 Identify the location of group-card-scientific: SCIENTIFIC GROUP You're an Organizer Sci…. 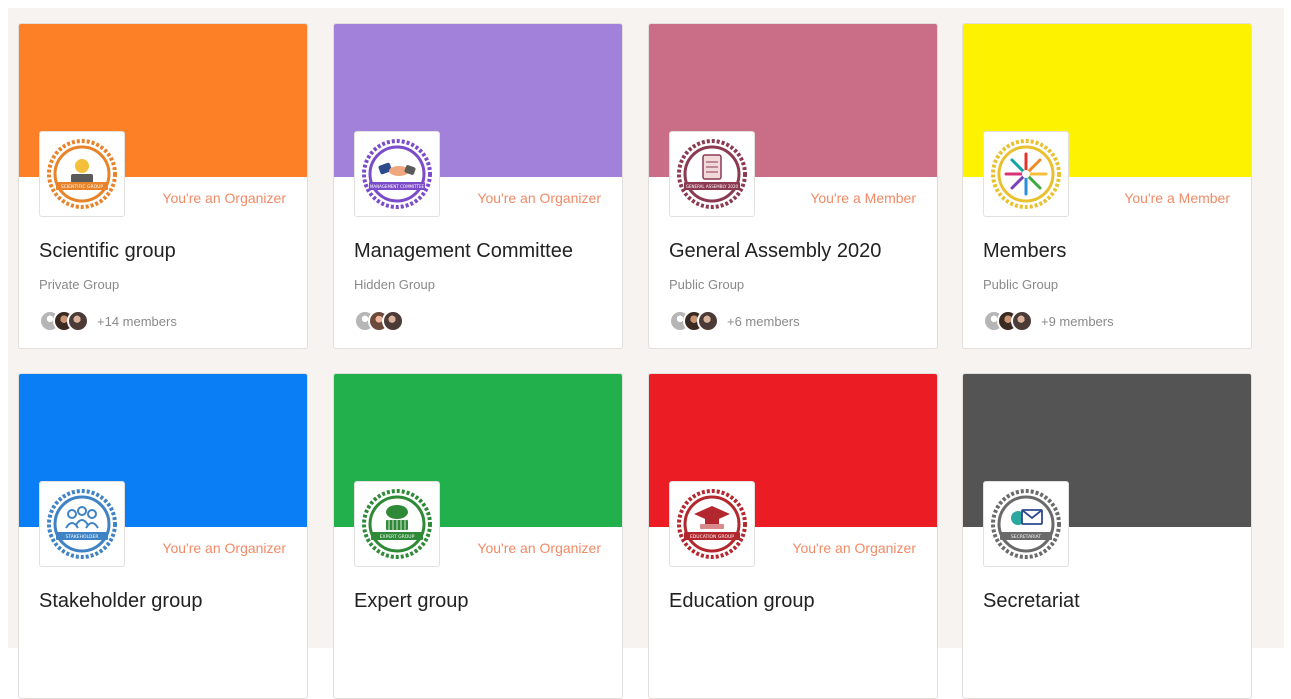
(163, 186).